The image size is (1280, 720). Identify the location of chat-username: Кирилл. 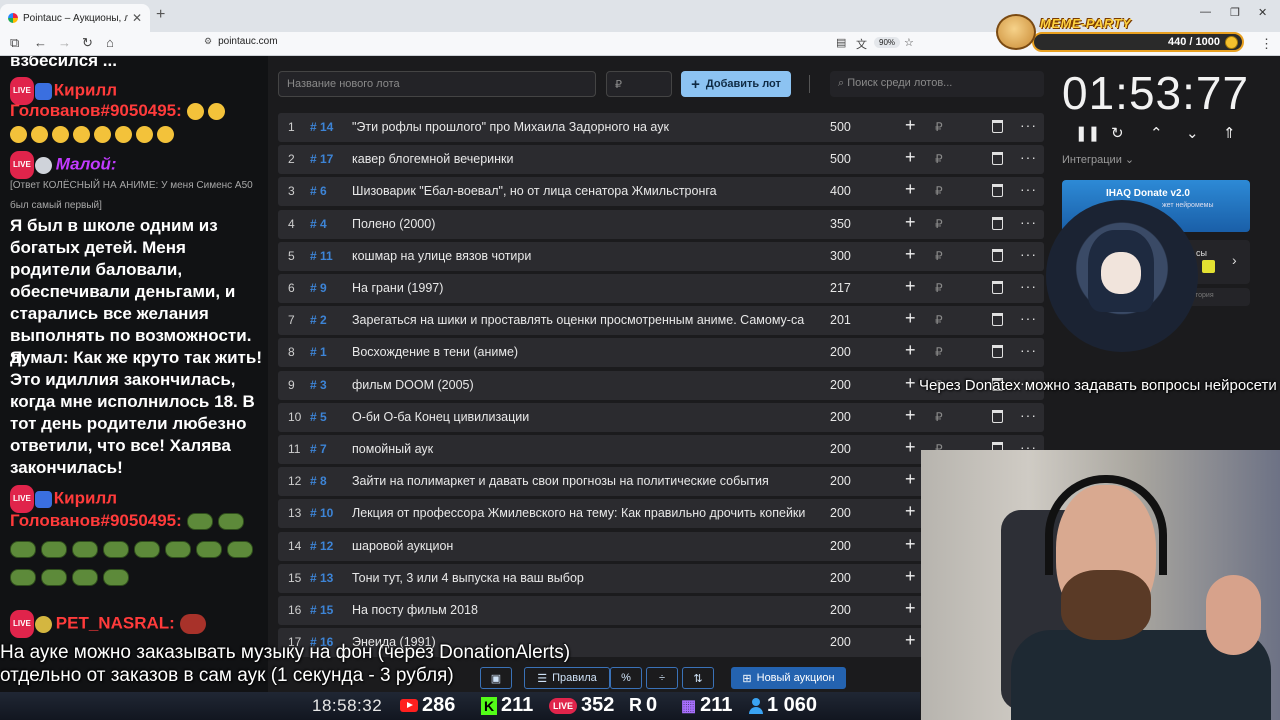
(85, 497).